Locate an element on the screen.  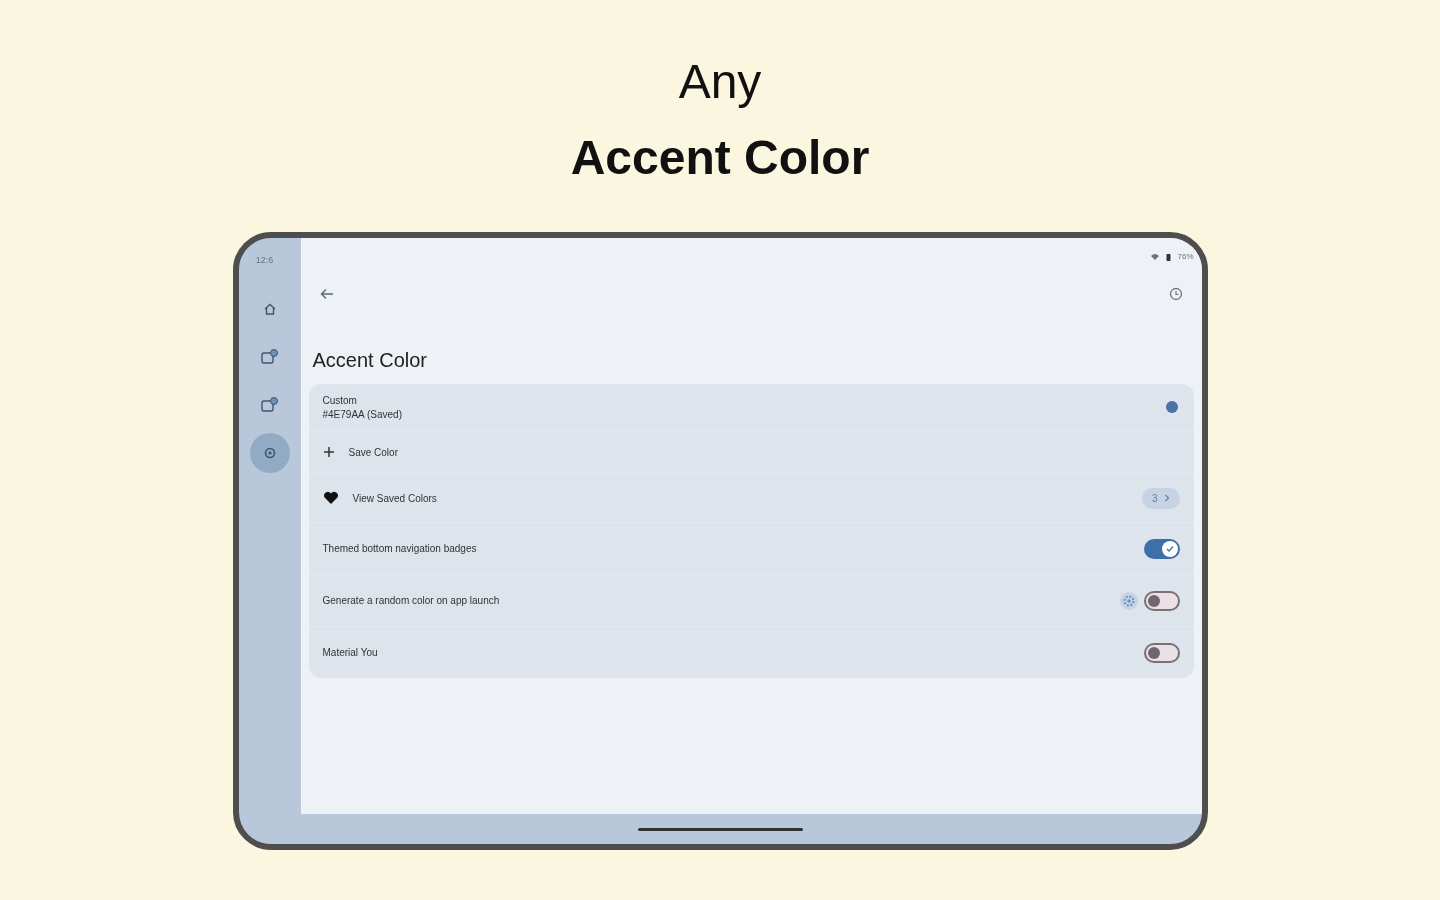
setting-label: Material You is located at coordinates (350, 652).